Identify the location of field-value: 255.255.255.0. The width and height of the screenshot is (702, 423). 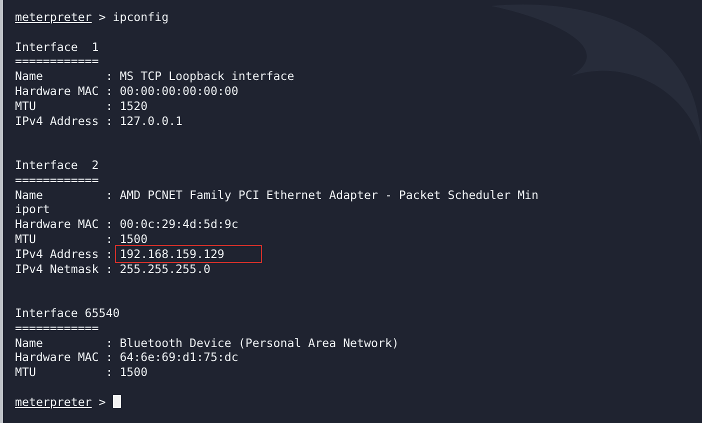
(165, 269).